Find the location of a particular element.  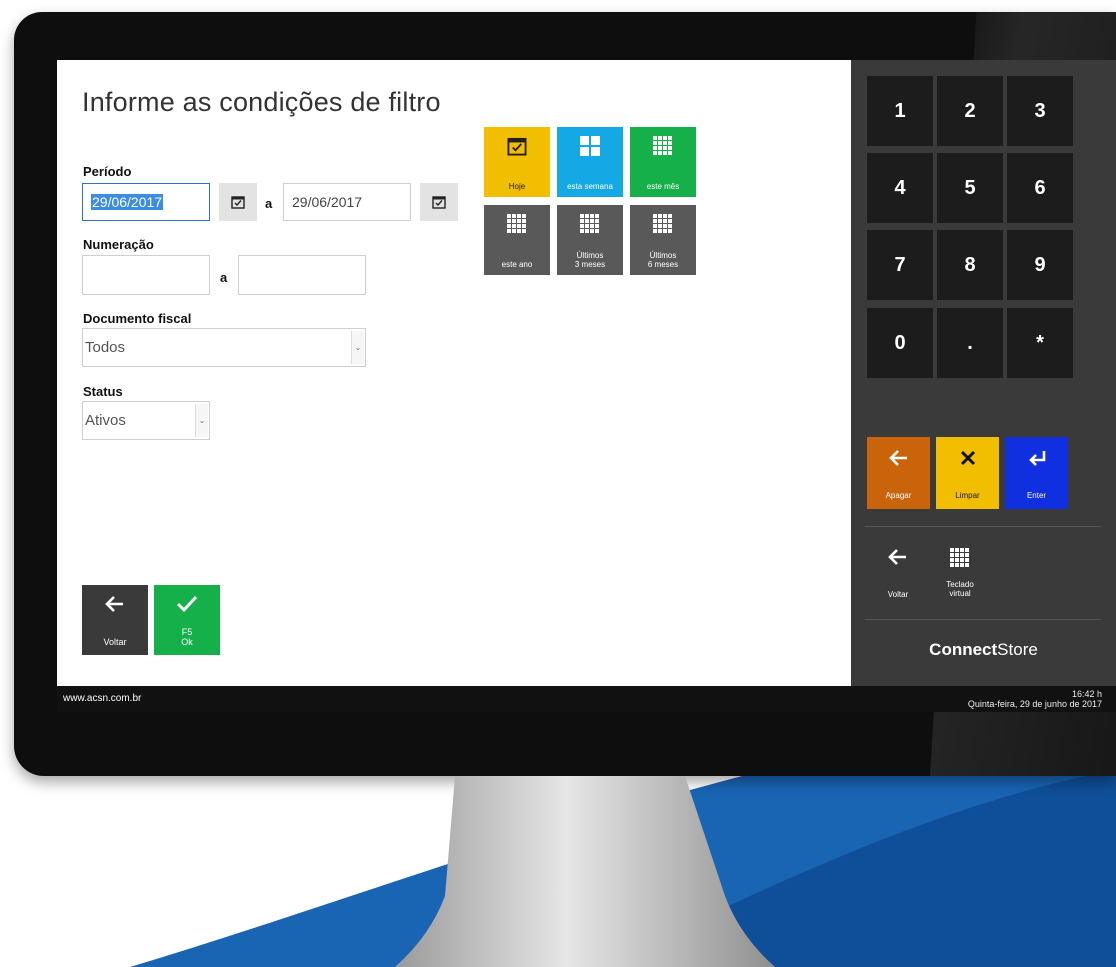

apagar-button: Apagar is located at coordinates (898, 473).